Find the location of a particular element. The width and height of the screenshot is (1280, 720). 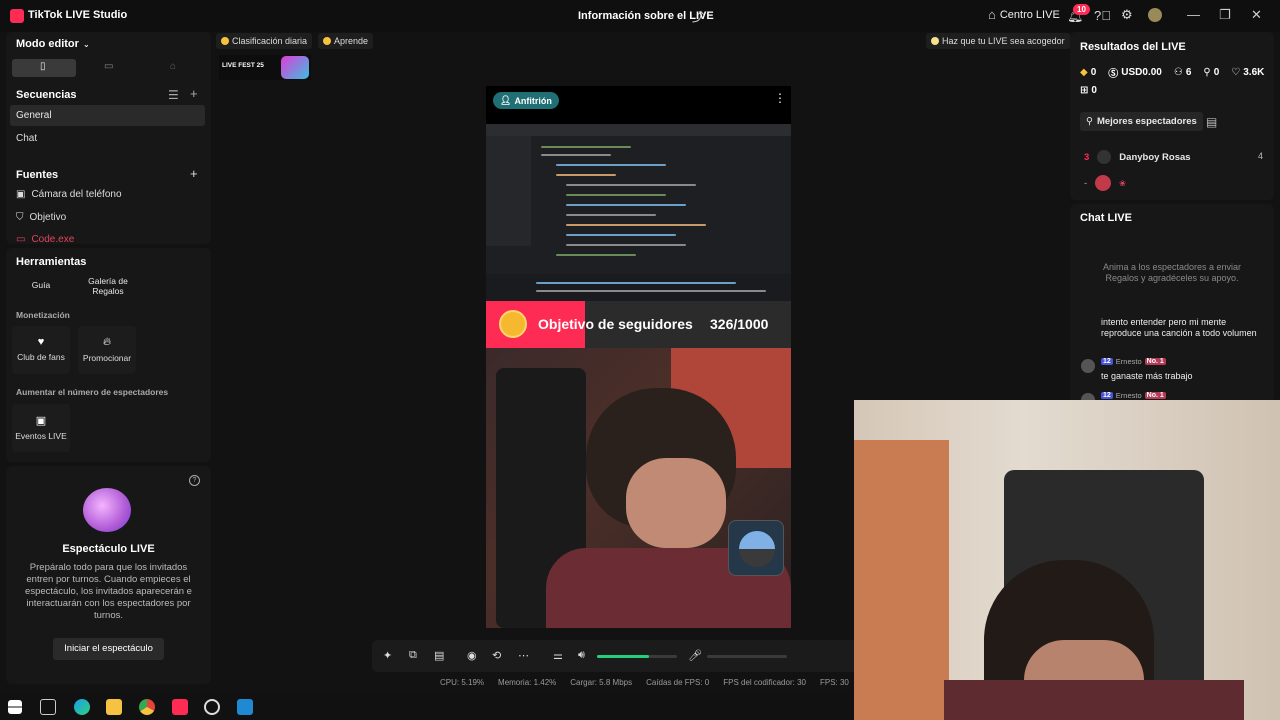

tools-title: Herramientas is located at coordinates (51, 262).